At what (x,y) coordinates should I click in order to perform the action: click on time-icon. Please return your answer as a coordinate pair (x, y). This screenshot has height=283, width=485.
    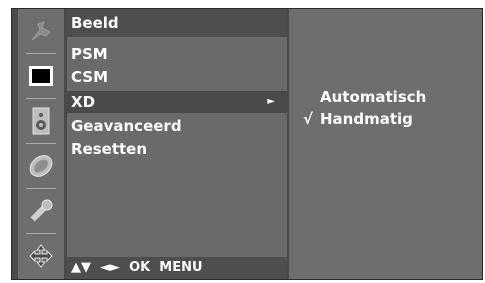
    Looking at the image, I should click on (41, 166).